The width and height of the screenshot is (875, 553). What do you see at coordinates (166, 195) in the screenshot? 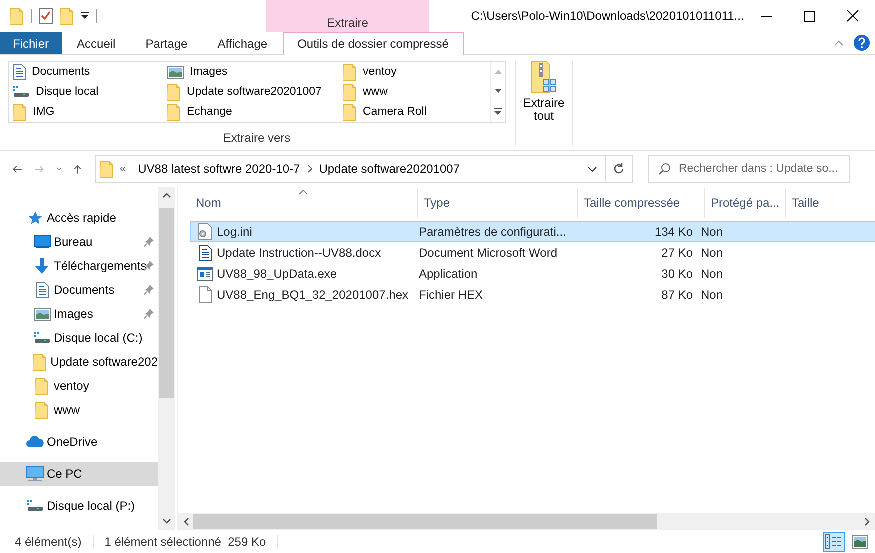
I see `scroll-up-icon` at bounding box center [166, 195].